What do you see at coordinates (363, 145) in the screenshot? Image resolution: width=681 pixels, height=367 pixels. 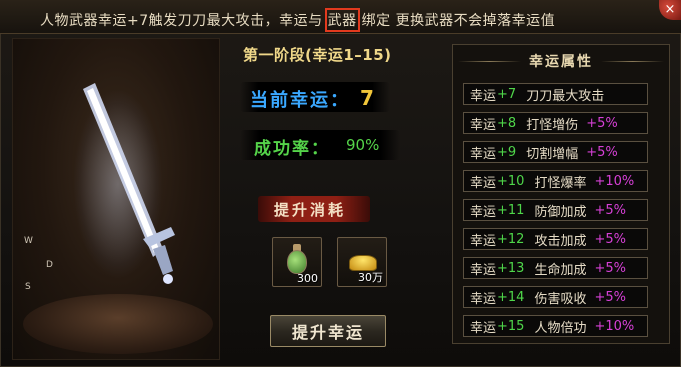 I see `success-rate-value: 90%` at bounding box center [363, 145].